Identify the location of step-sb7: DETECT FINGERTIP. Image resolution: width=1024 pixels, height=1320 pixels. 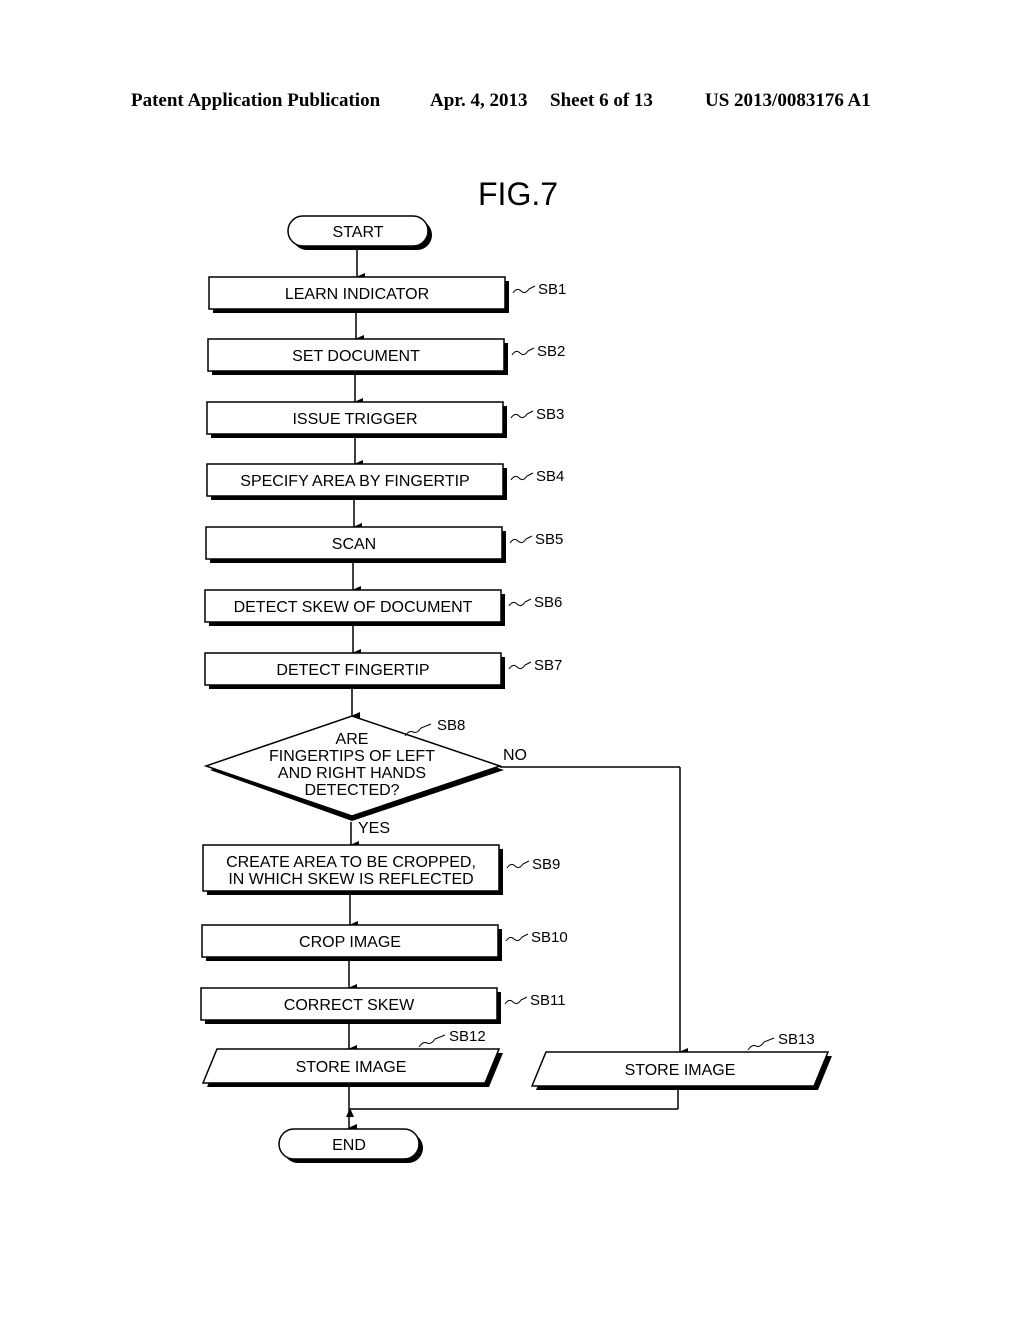
(354, 670).